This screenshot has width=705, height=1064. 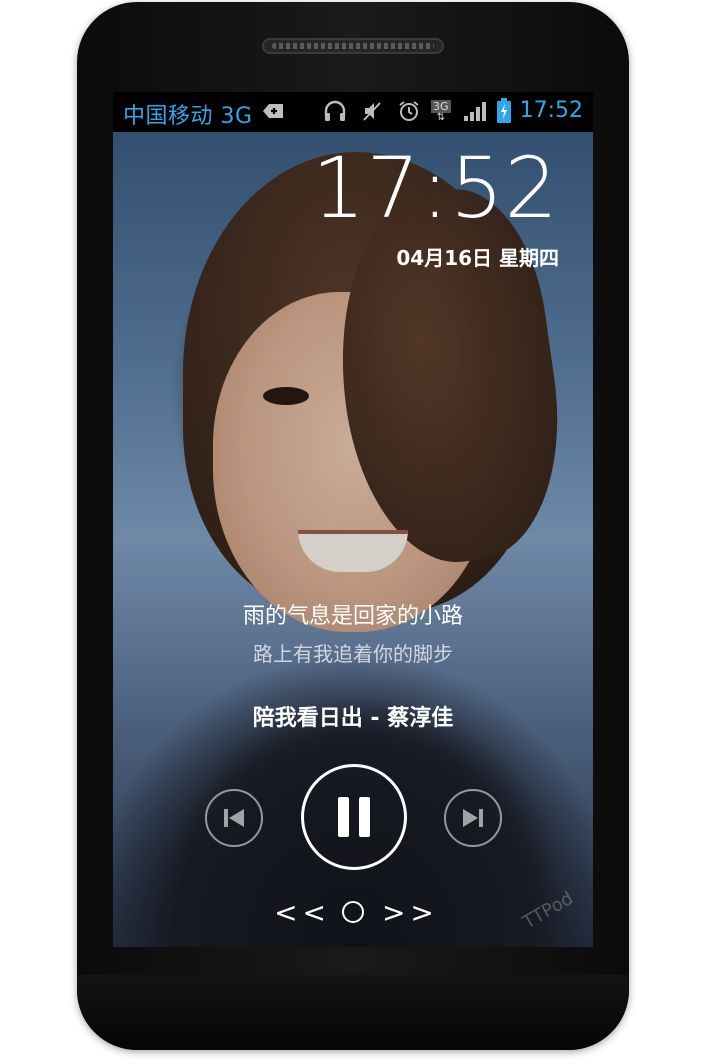 What do you see at coordinates (504, 111) in the screenshot?
I see `battery-charging-icon` at bounding box center [504, 111].